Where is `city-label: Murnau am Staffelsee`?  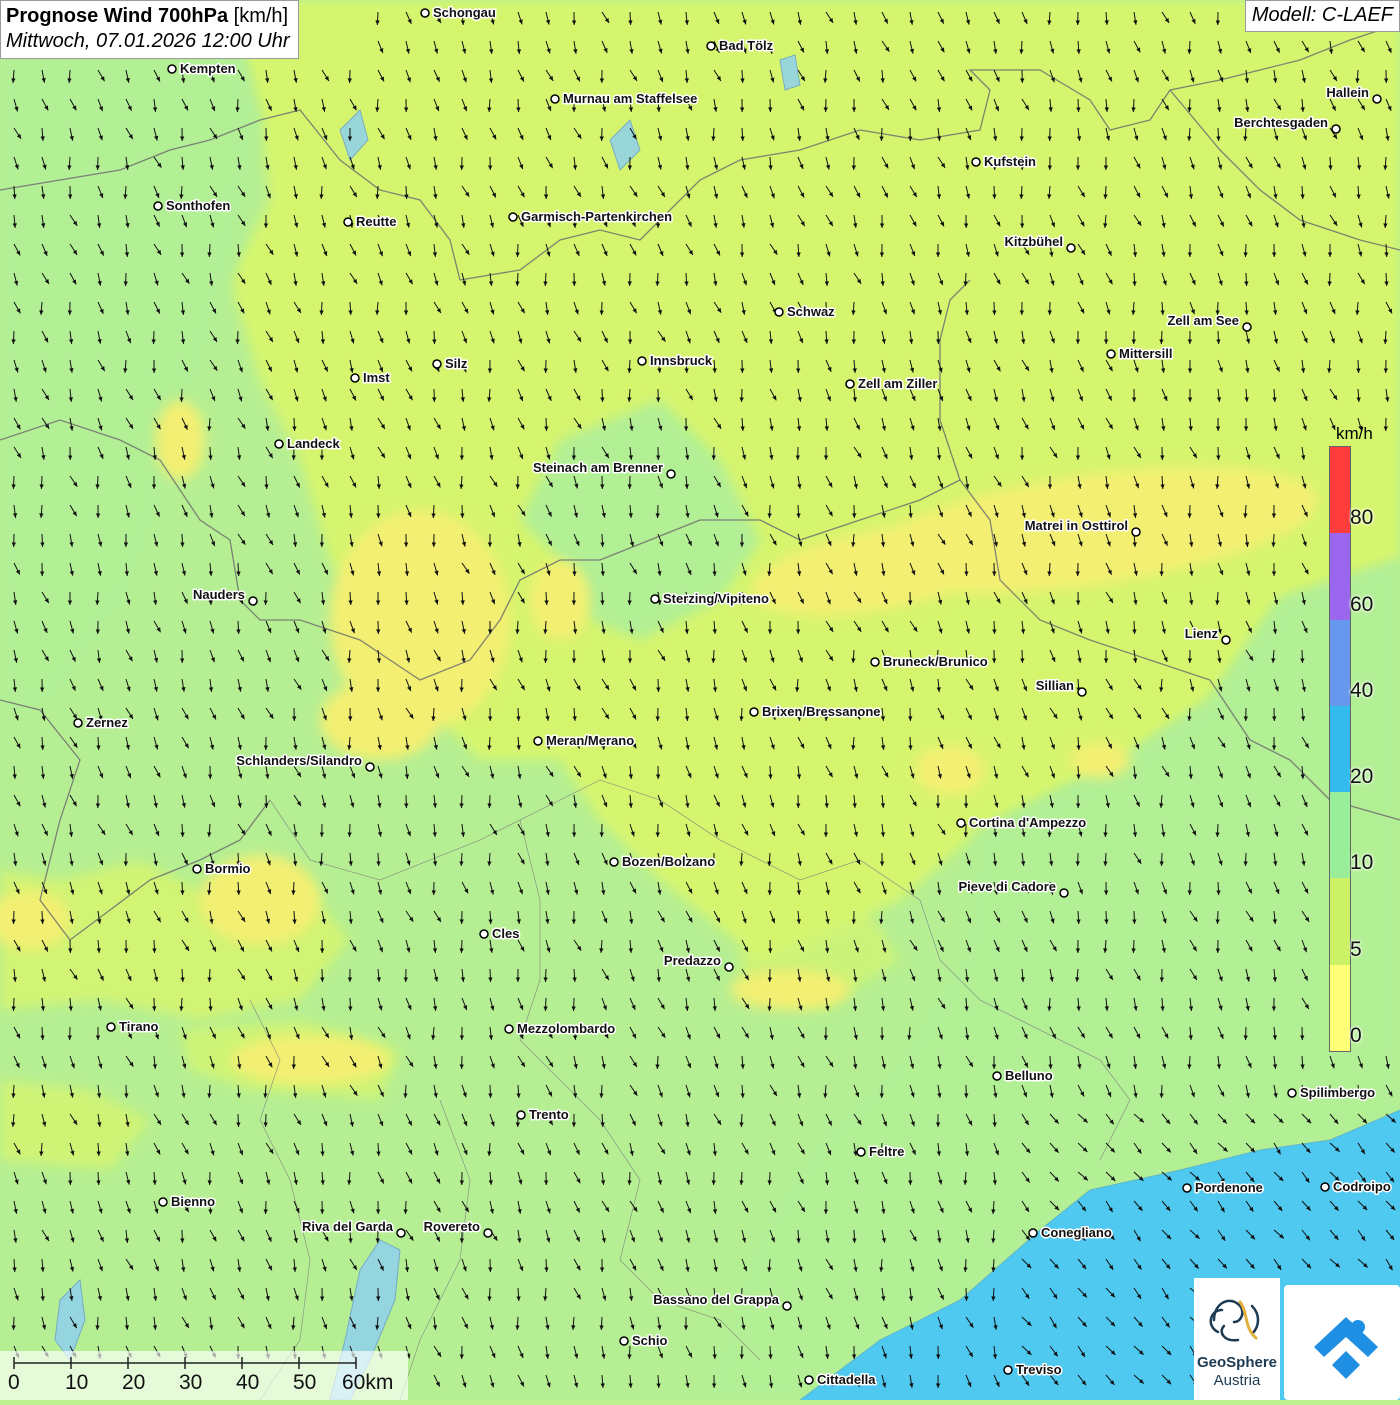 city-label: Murnau am Staffelsee is located at coordinates (630, 98).